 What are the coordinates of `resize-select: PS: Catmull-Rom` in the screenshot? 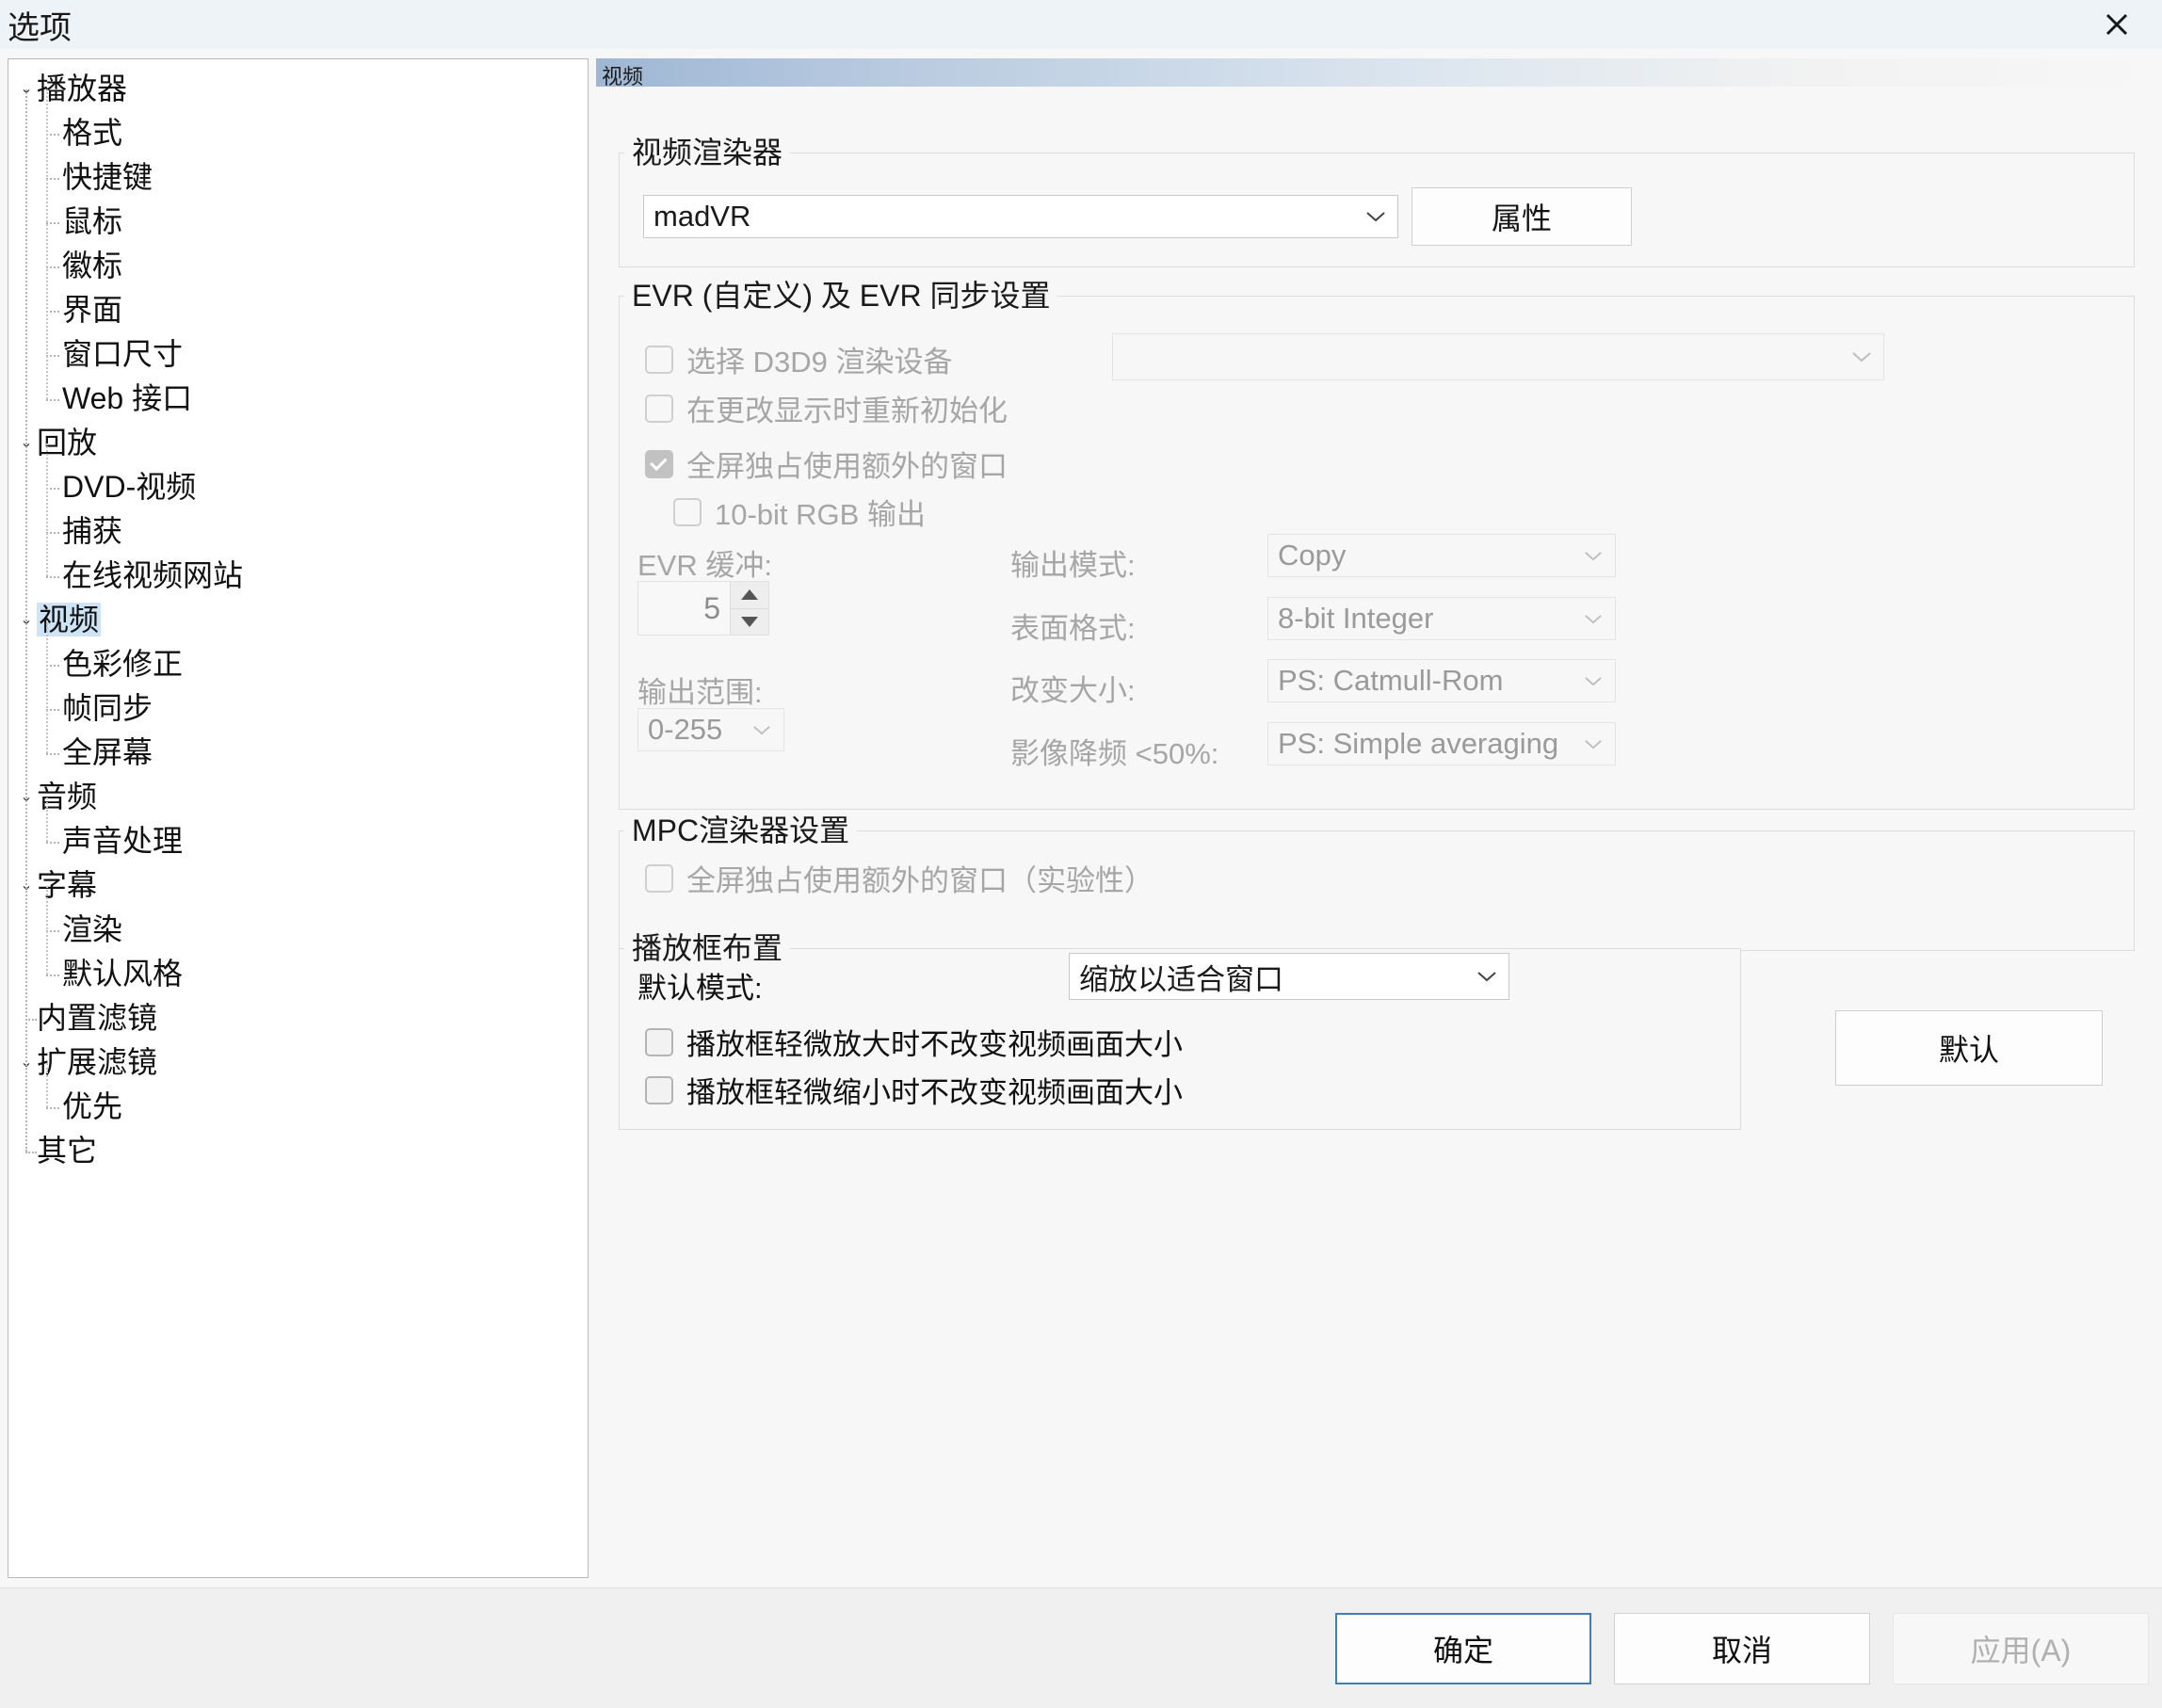 It's located at (1441, 680).